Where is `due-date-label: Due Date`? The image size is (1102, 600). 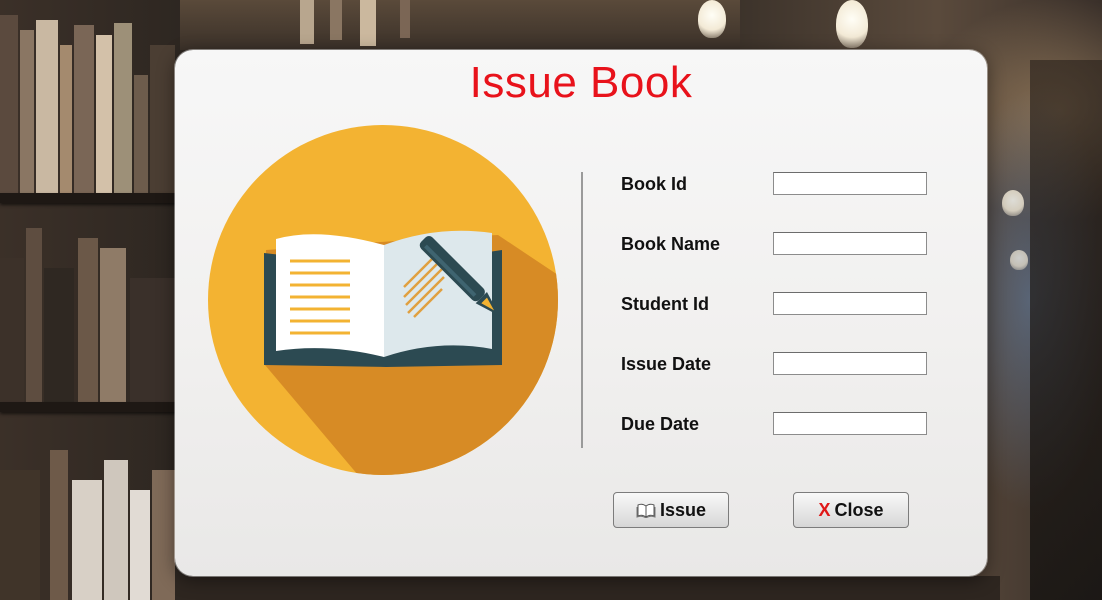 due-date-label: Due Date is located at coordinates (660, 424).